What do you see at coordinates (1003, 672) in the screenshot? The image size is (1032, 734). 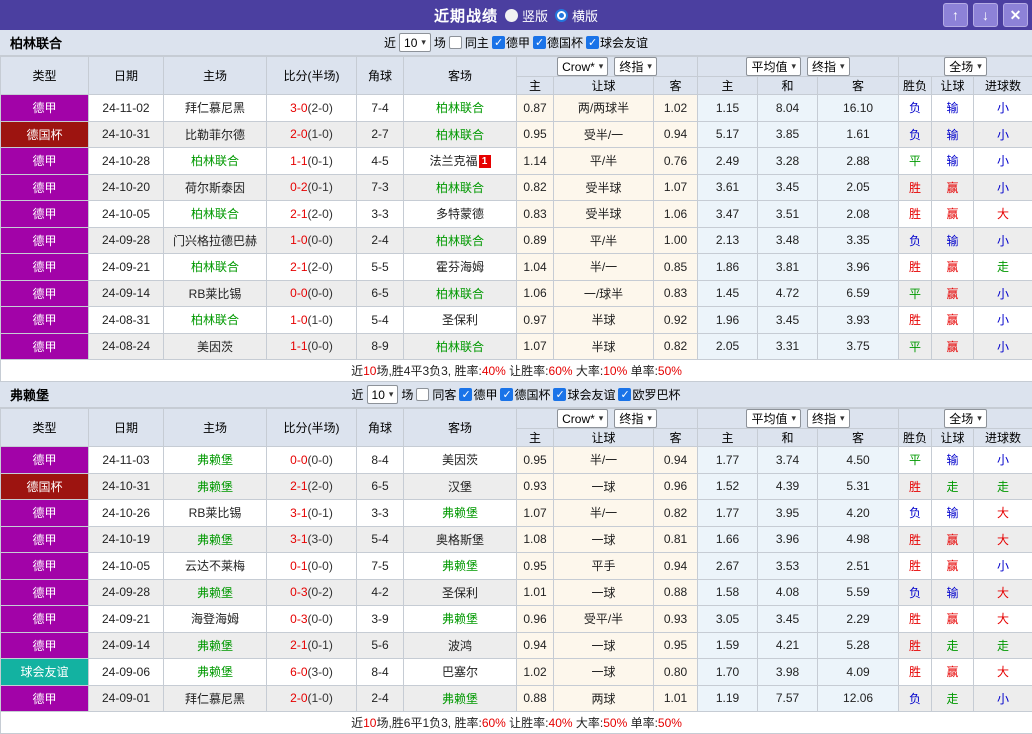 I see `result-goals-cell: 大` at bounding box center [1003, 672].